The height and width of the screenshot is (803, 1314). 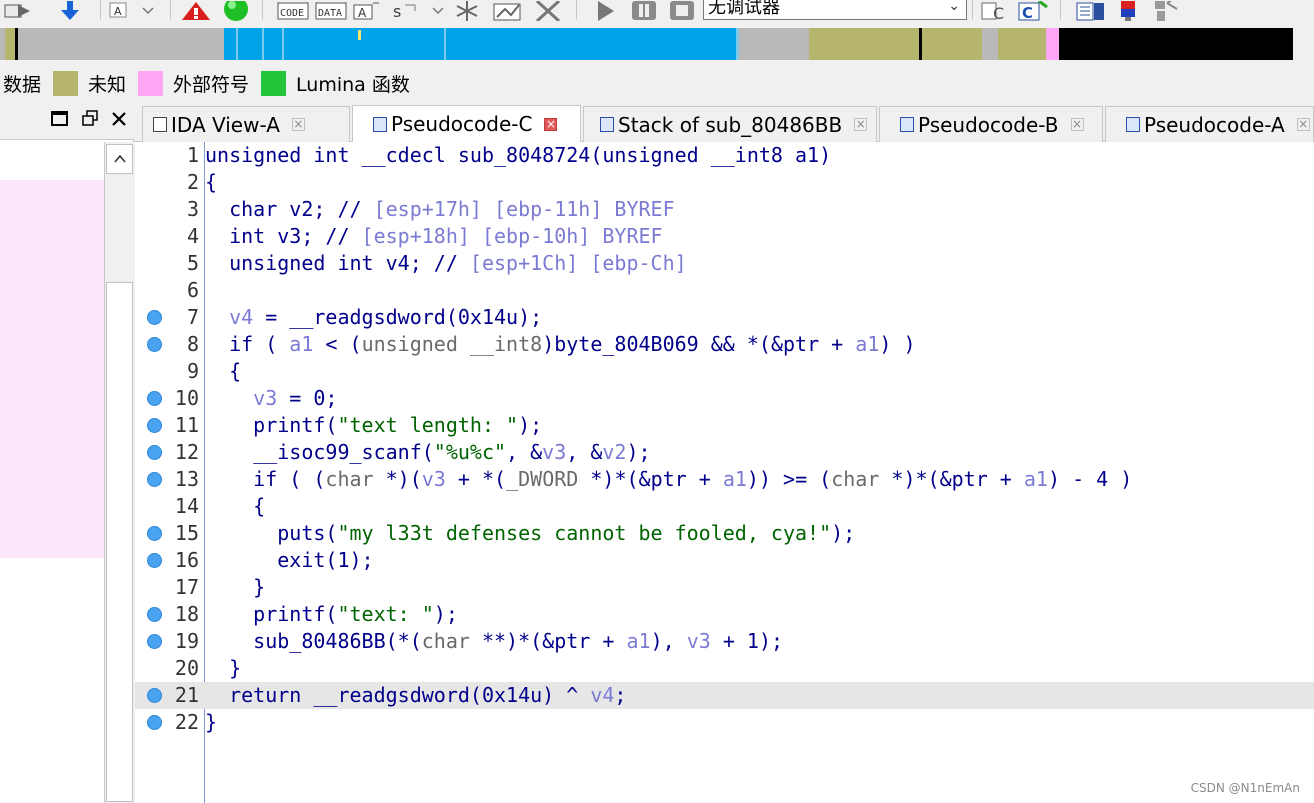 I want to click on green-circle-icon, so click(x=236, y=10).